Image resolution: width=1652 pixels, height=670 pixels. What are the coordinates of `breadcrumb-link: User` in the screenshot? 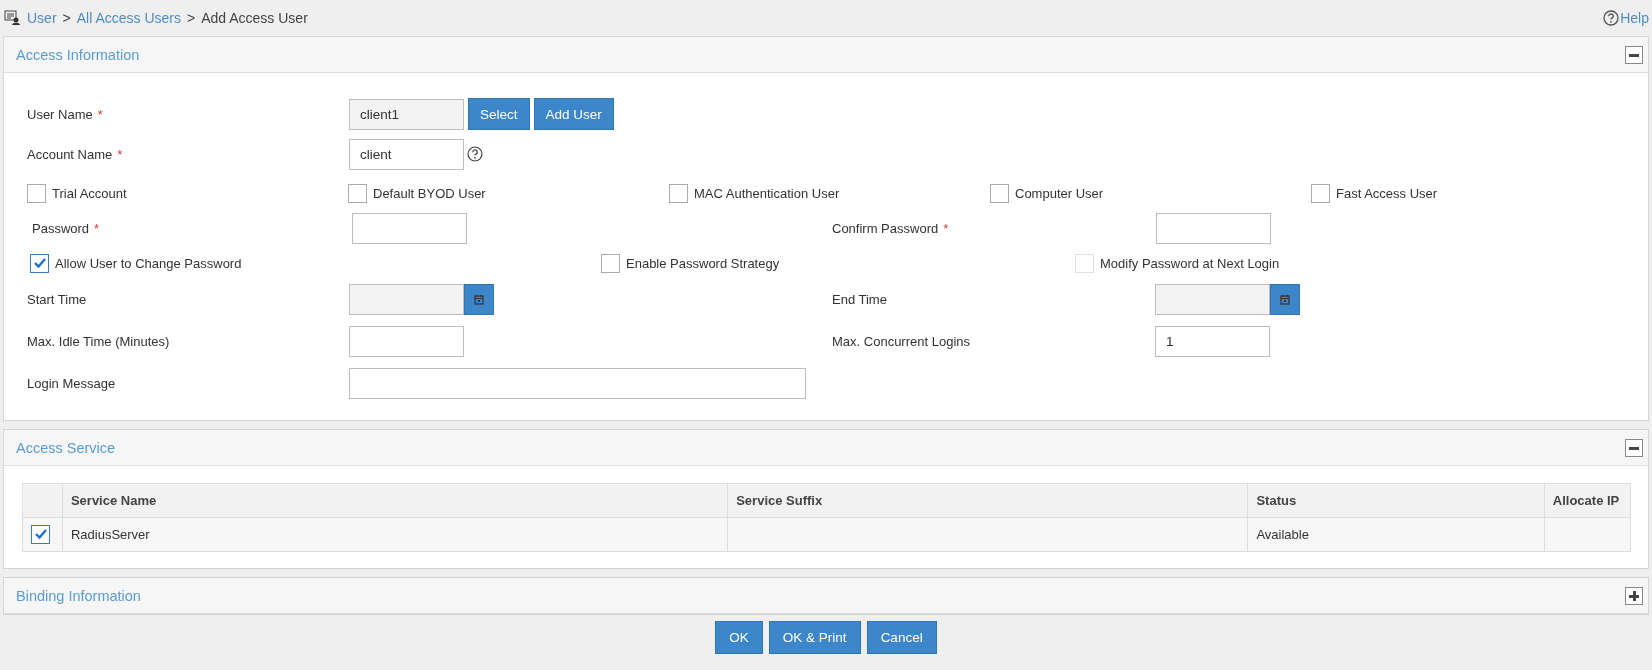 It's located at (42, 18).